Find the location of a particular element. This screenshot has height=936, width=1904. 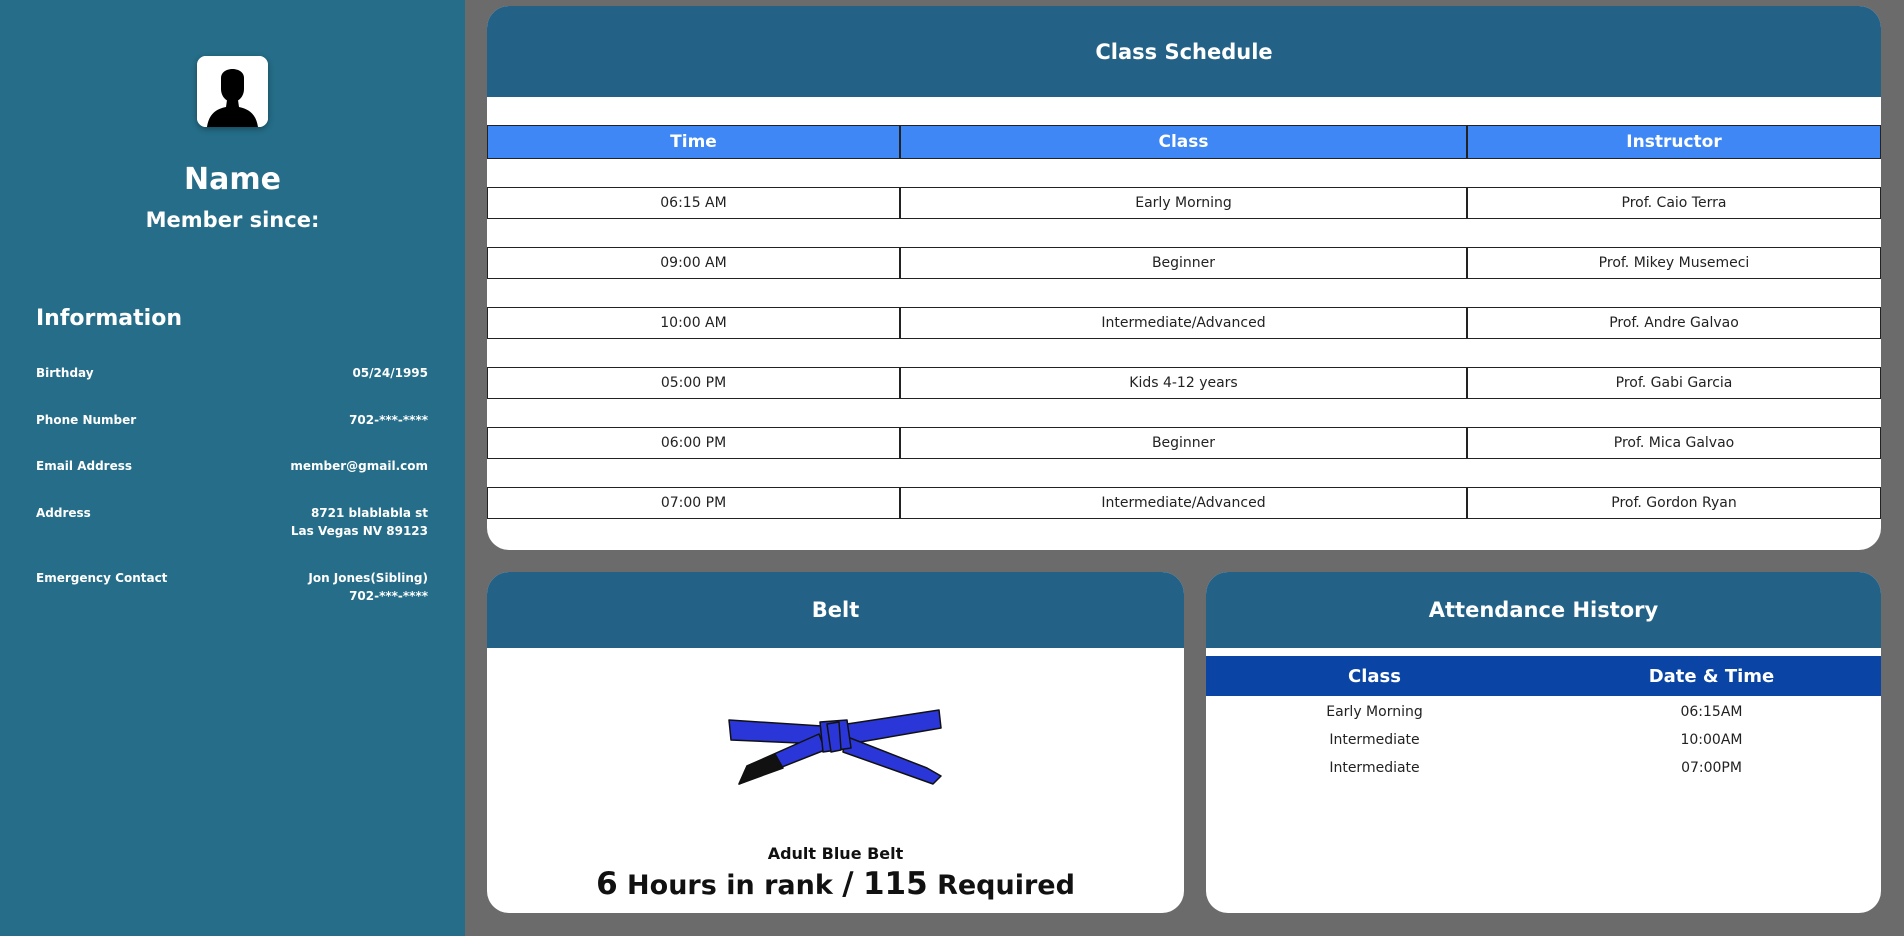

required-hours-value: 115 is located at coordinates (895, 884).